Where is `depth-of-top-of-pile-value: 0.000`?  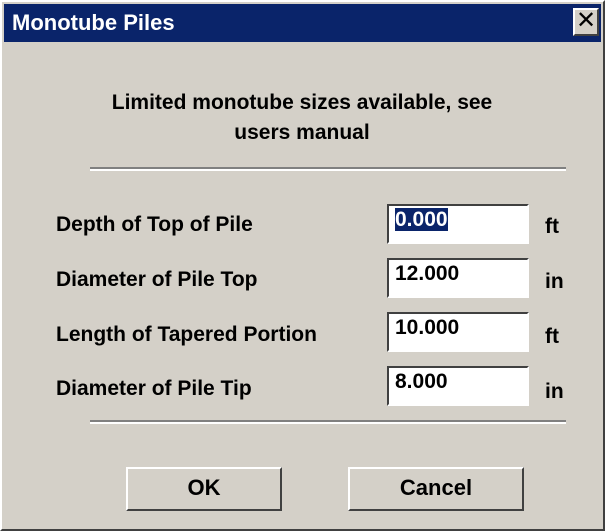 depth-of-top-of-pile-value: 0.000 is located at coordinates (421, 219).